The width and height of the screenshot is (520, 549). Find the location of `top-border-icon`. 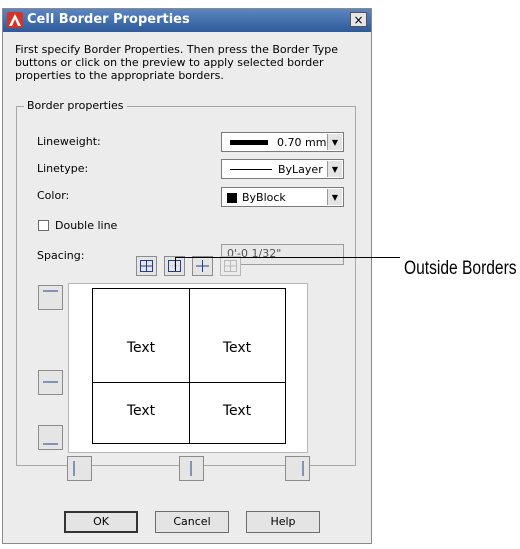

top-border-icon is located at coordinates (50, 291).